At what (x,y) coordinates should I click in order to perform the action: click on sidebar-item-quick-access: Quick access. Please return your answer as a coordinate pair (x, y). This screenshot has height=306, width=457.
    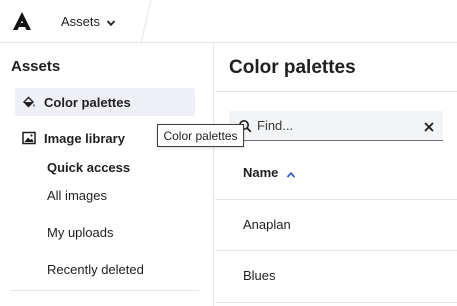
    Looking at the image, I should click on (88, 167).